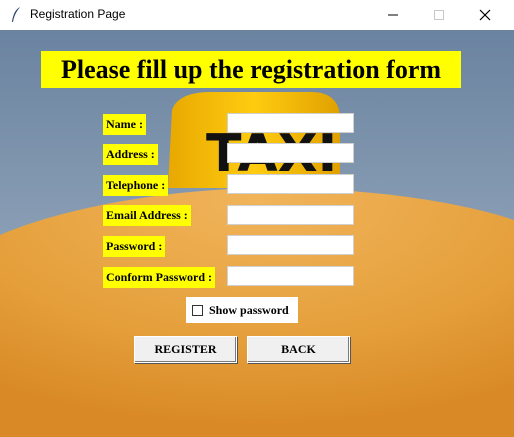 This screenshot has width=514, height=437. Describe the element at coordinates (251, 69) in the screenshot. I see `page-heading: Please fill up the registration form` at that location.